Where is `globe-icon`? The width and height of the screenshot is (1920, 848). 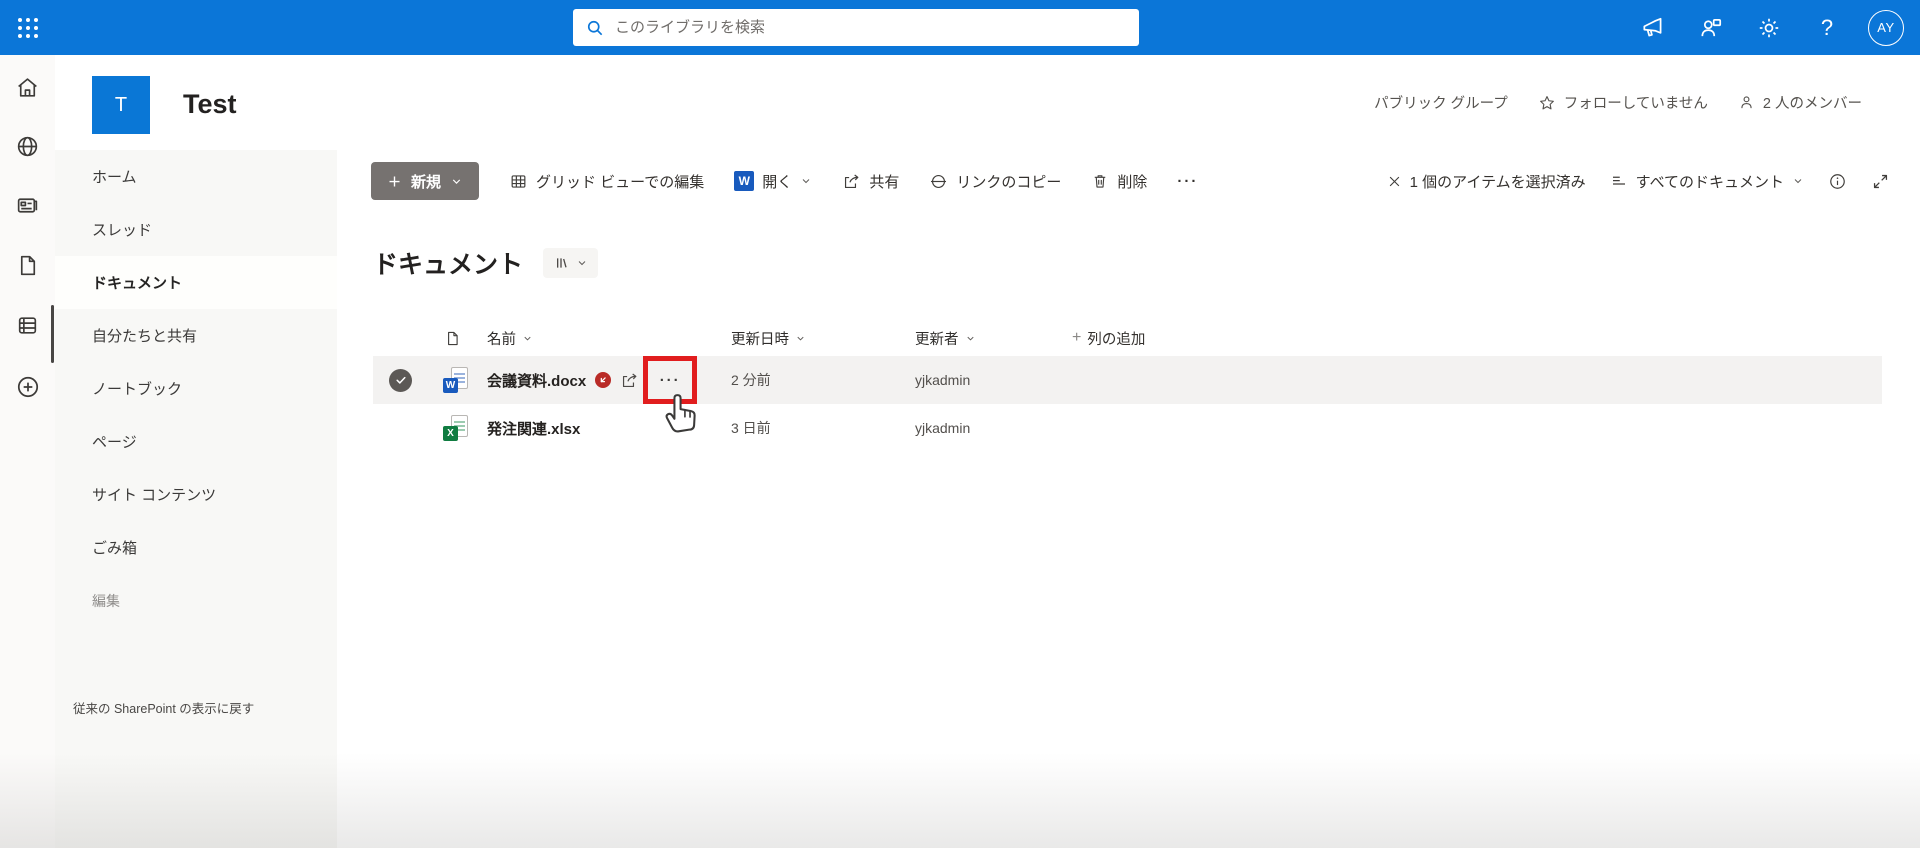 globe-icon is located at coordinates (27, 146).